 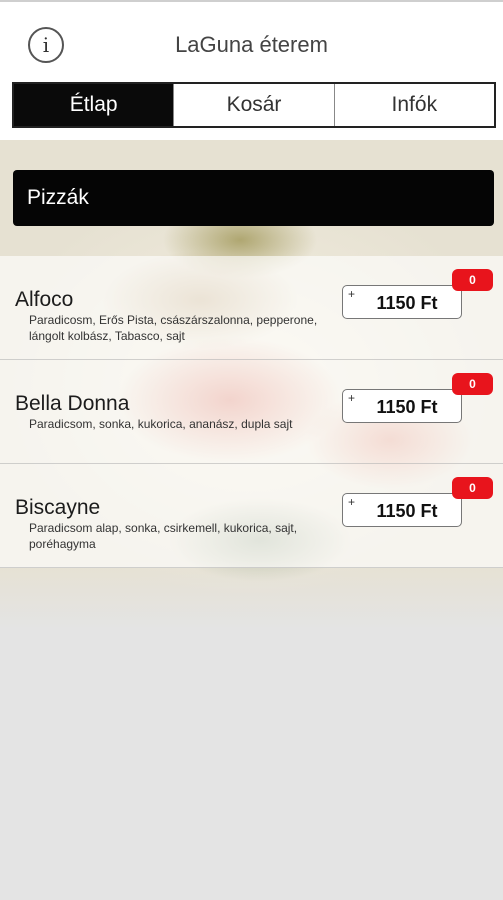 I want to click on tab-cart: Kosár, so click(x=254, y=105).